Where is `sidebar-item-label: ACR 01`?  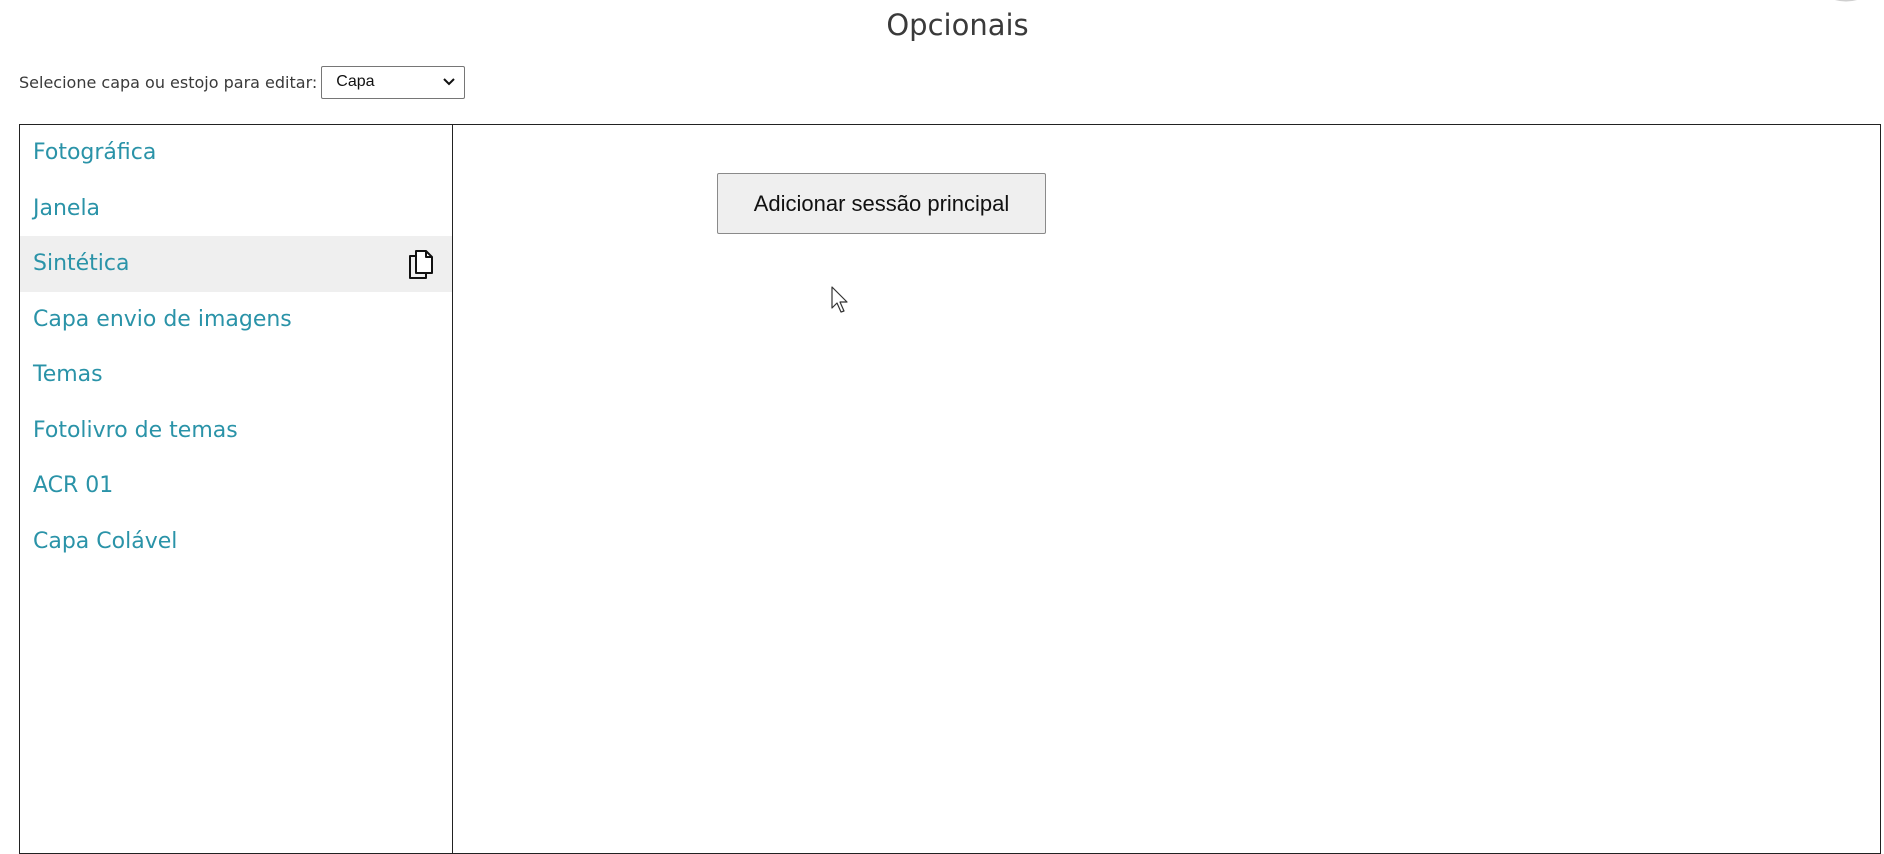
sidebar-item-label: ACR 01 is located at coordinates (73, 486).